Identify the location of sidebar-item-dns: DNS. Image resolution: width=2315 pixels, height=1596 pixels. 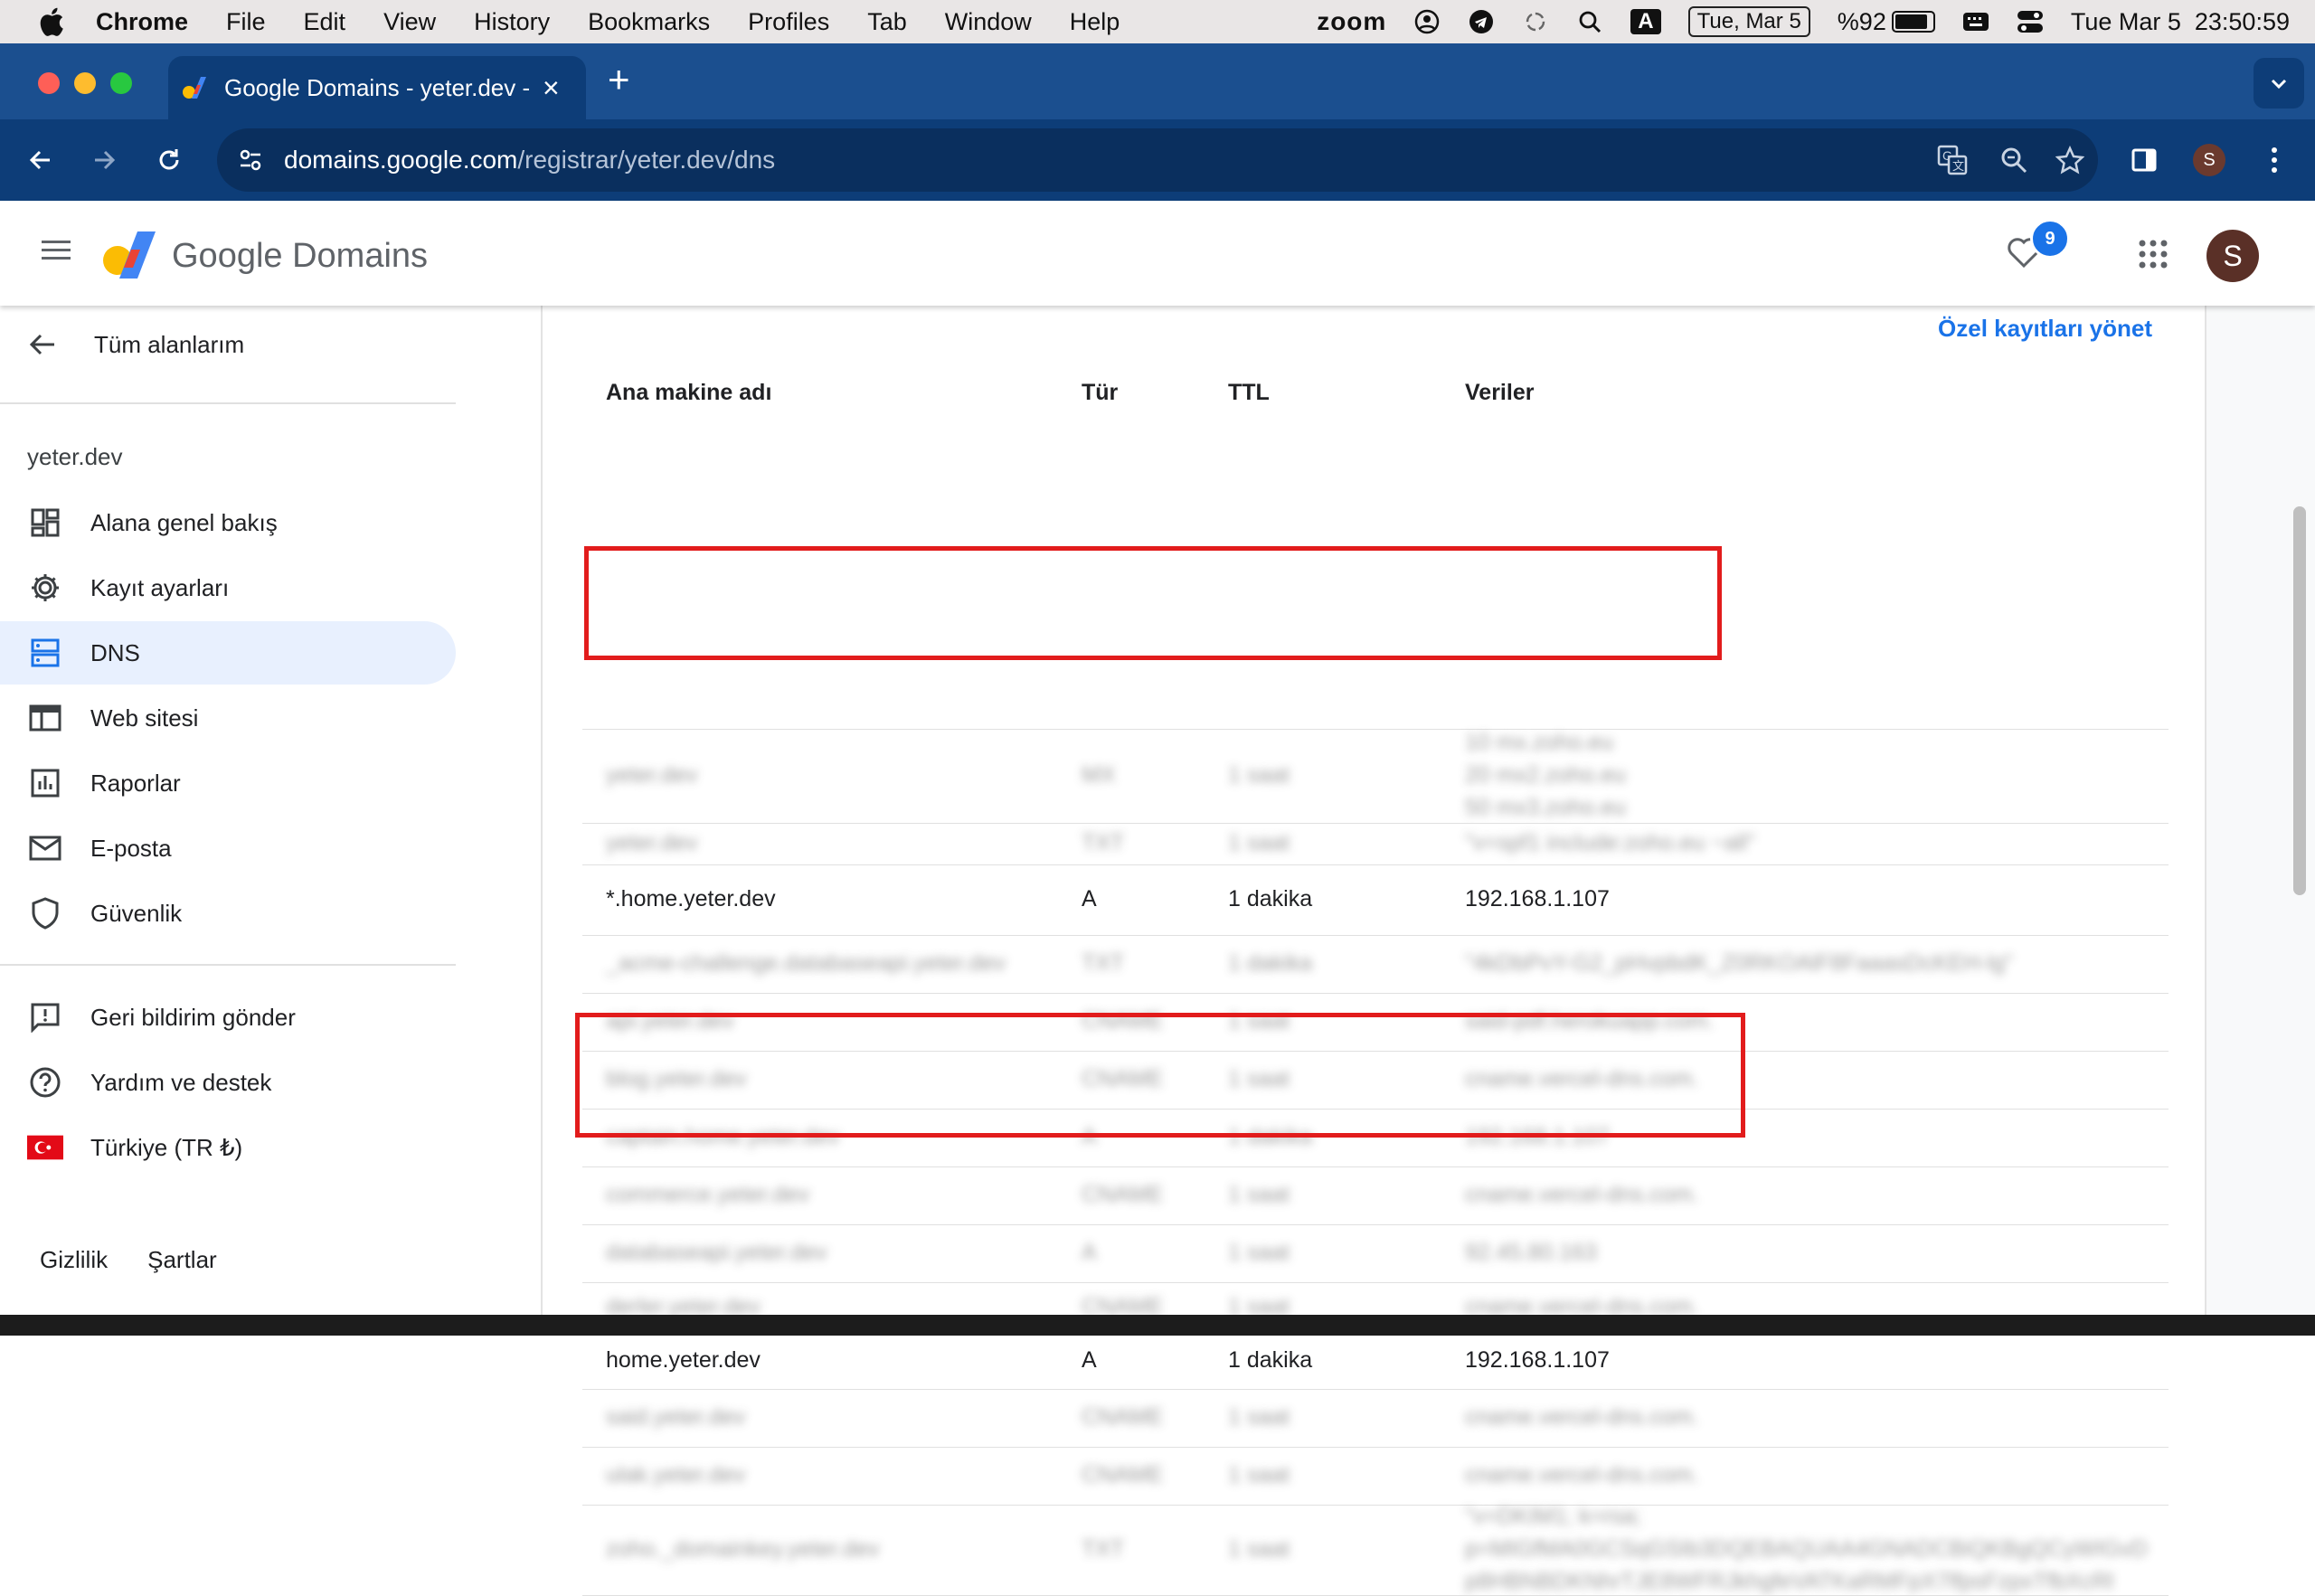
(228, 653).